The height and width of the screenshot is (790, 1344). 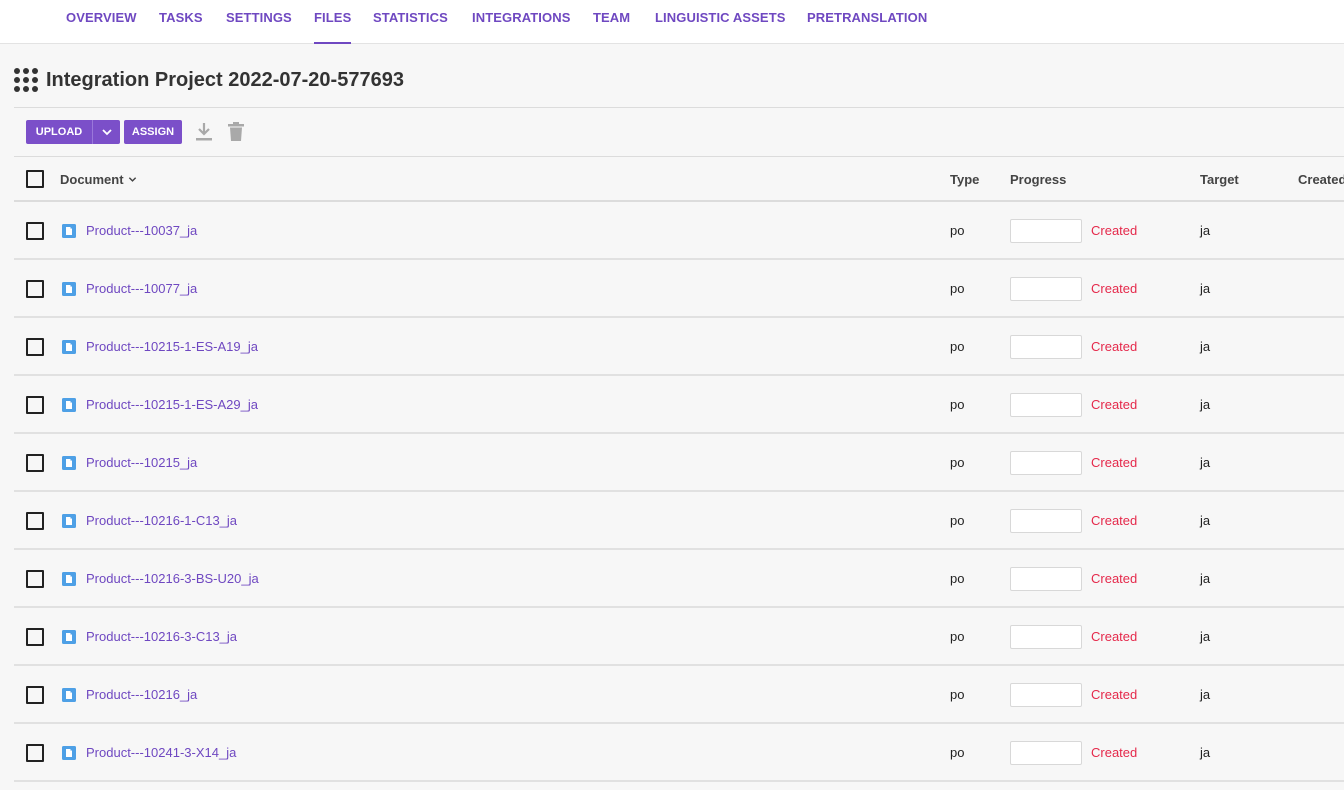 What do you see at coordinates (679, 179) in the screenshot?
I see `table-header: Document Type Progress Target Created` at bounding box center [679, 179].